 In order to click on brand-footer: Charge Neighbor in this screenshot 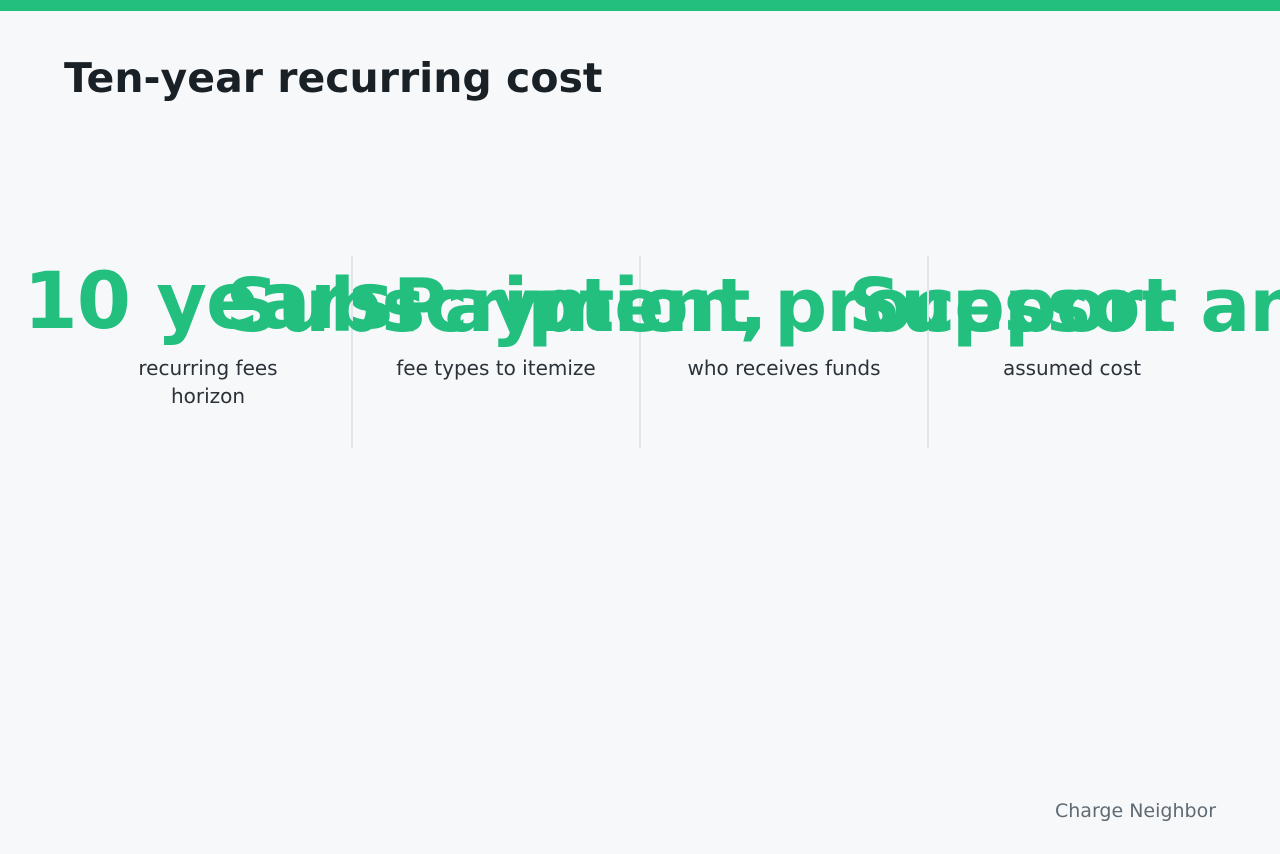, I will do `click(1135, 811)`.